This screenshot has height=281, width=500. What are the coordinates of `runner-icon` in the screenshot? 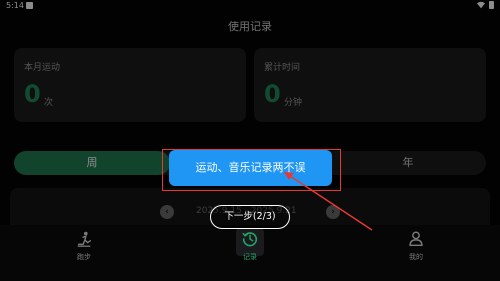 It's located at (84, 239).